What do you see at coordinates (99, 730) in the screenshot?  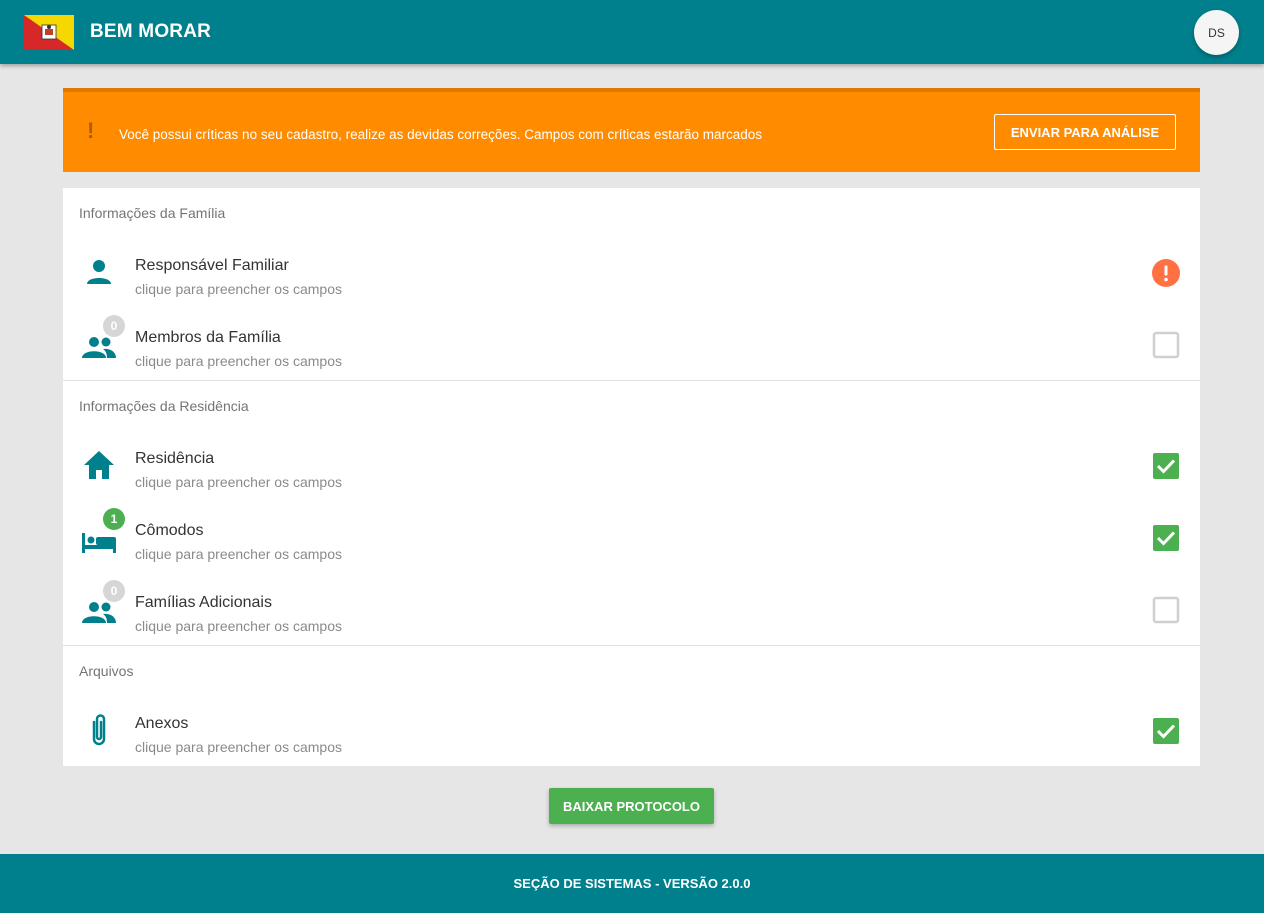 I see `paperclip-icon` at bounding box center [99, 730].